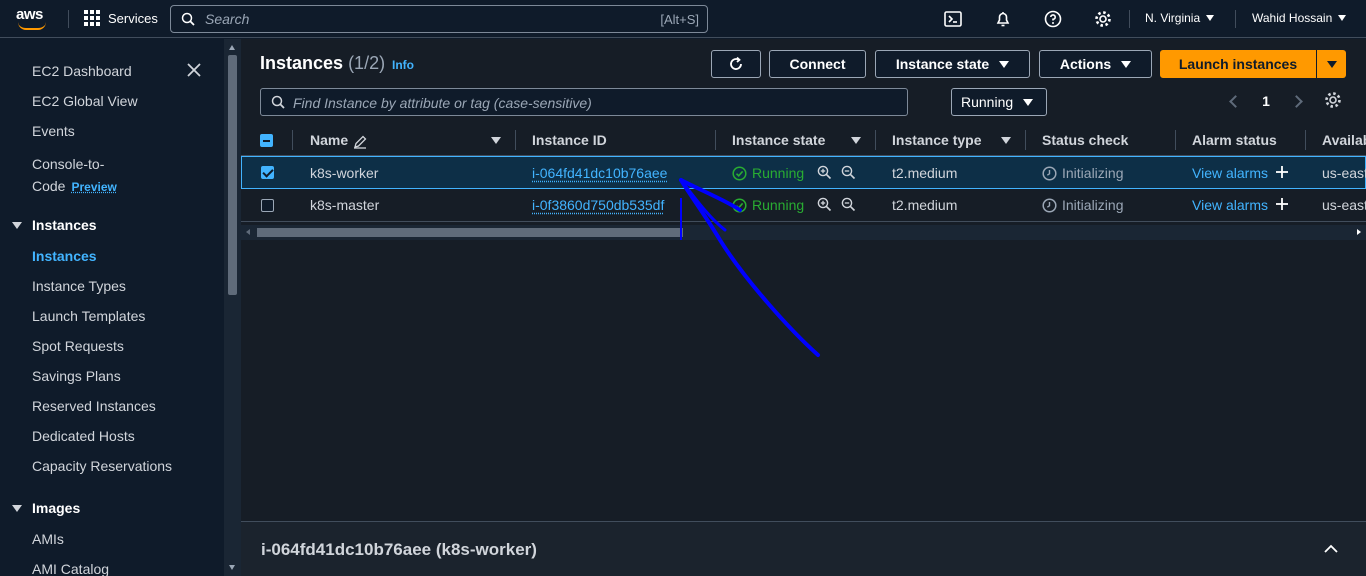 This screenshot has height=576, width=1366. What do you see at coordinates (439, 19) in the screenshot?
I see `search-input: Search [Alt+S]` at bounding box center [439, 19].